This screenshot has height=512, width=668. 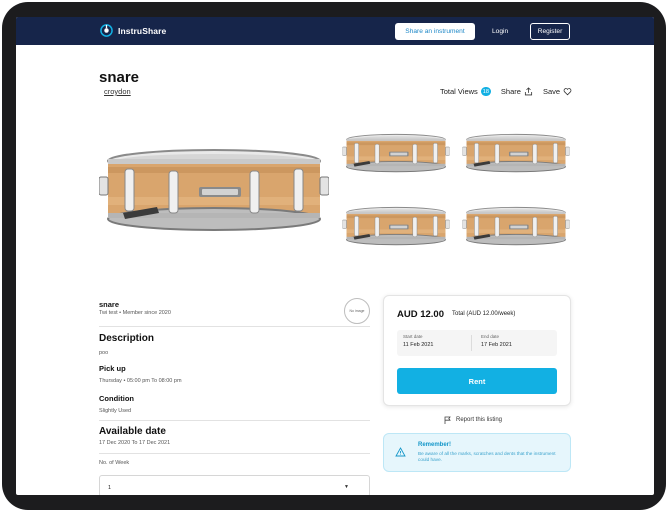 What do you see at coordinates (479, 420) in the screenshot?
I see `report-label: Report this listing` at bounding box center [479, 420].